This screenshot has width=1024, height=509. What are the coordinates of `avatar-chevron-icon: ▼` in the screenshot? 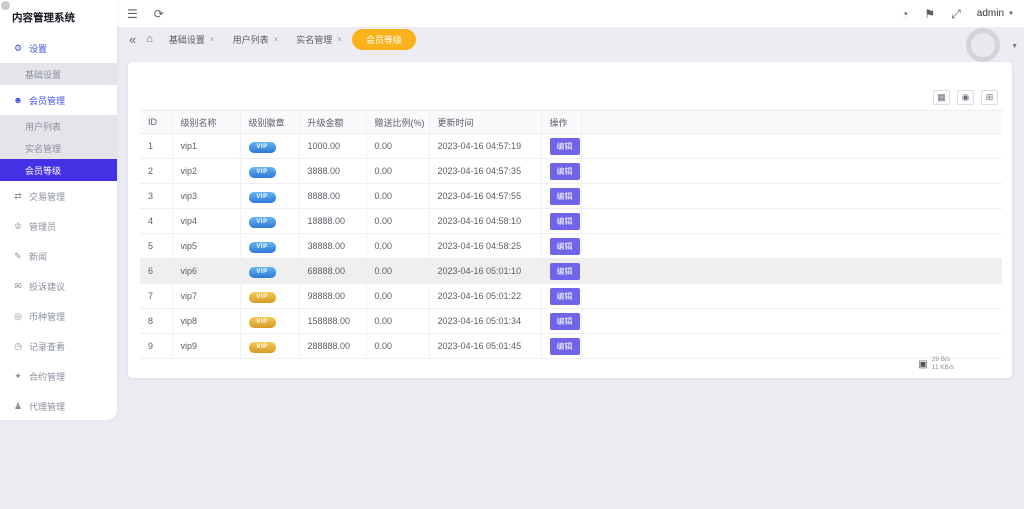 It's located at (1014, 46).